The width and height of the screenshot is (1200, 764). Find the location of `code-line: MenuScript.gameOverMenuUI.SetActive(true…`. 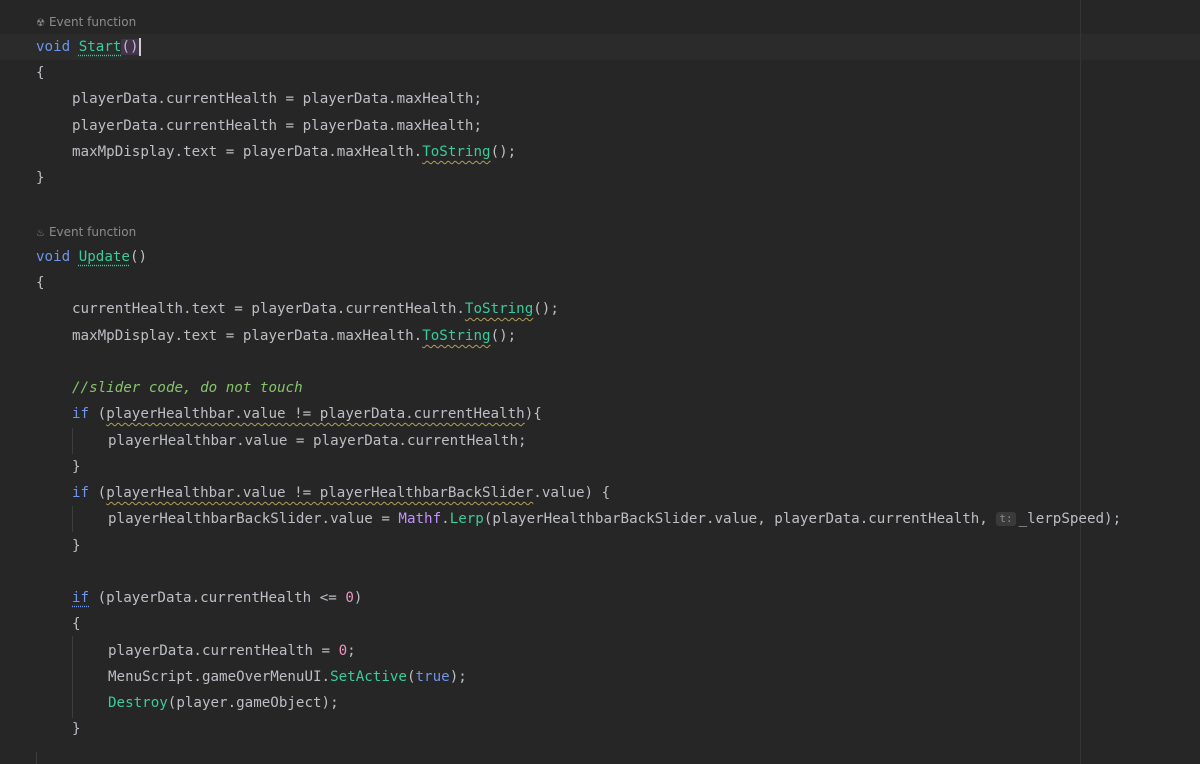

code-line: MenuScript.gameOverMenuUI.SetActive(true… is located at coordinates (287, 677).